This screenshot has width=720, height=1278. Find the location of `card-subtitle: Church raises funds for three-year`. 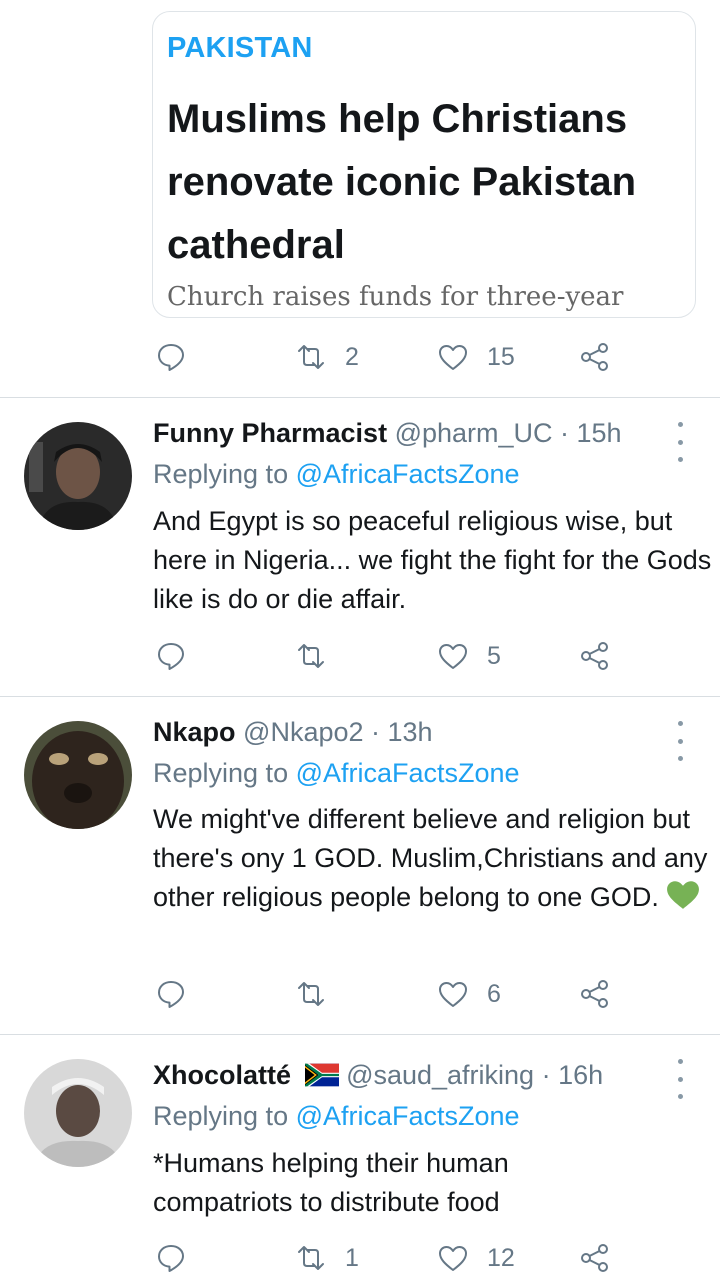

card-subtitle: Church raises funds for three-year is located at coordinates (395, 297).